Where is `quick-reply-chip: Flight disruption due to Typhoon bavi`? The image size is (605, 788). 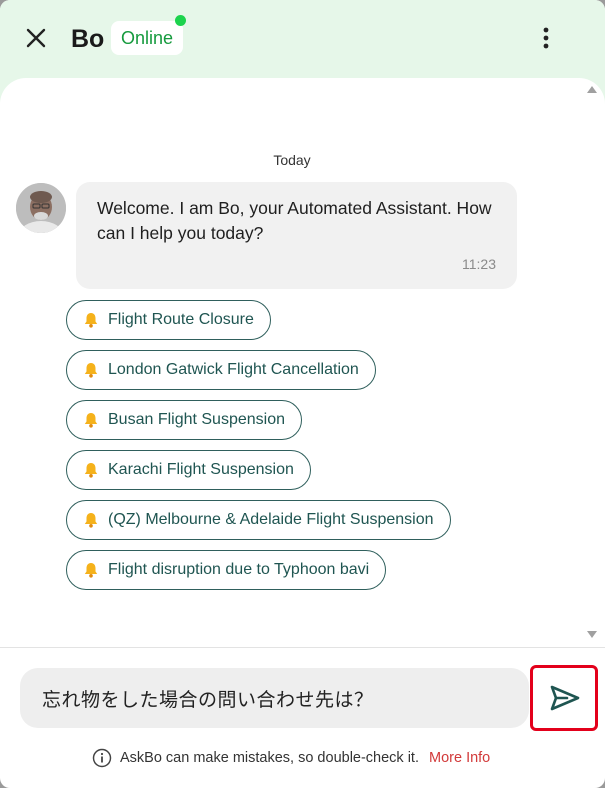 quick-reply-chip: Flight disruption due to Typhoon bavi is located at coordinates (226, 570).